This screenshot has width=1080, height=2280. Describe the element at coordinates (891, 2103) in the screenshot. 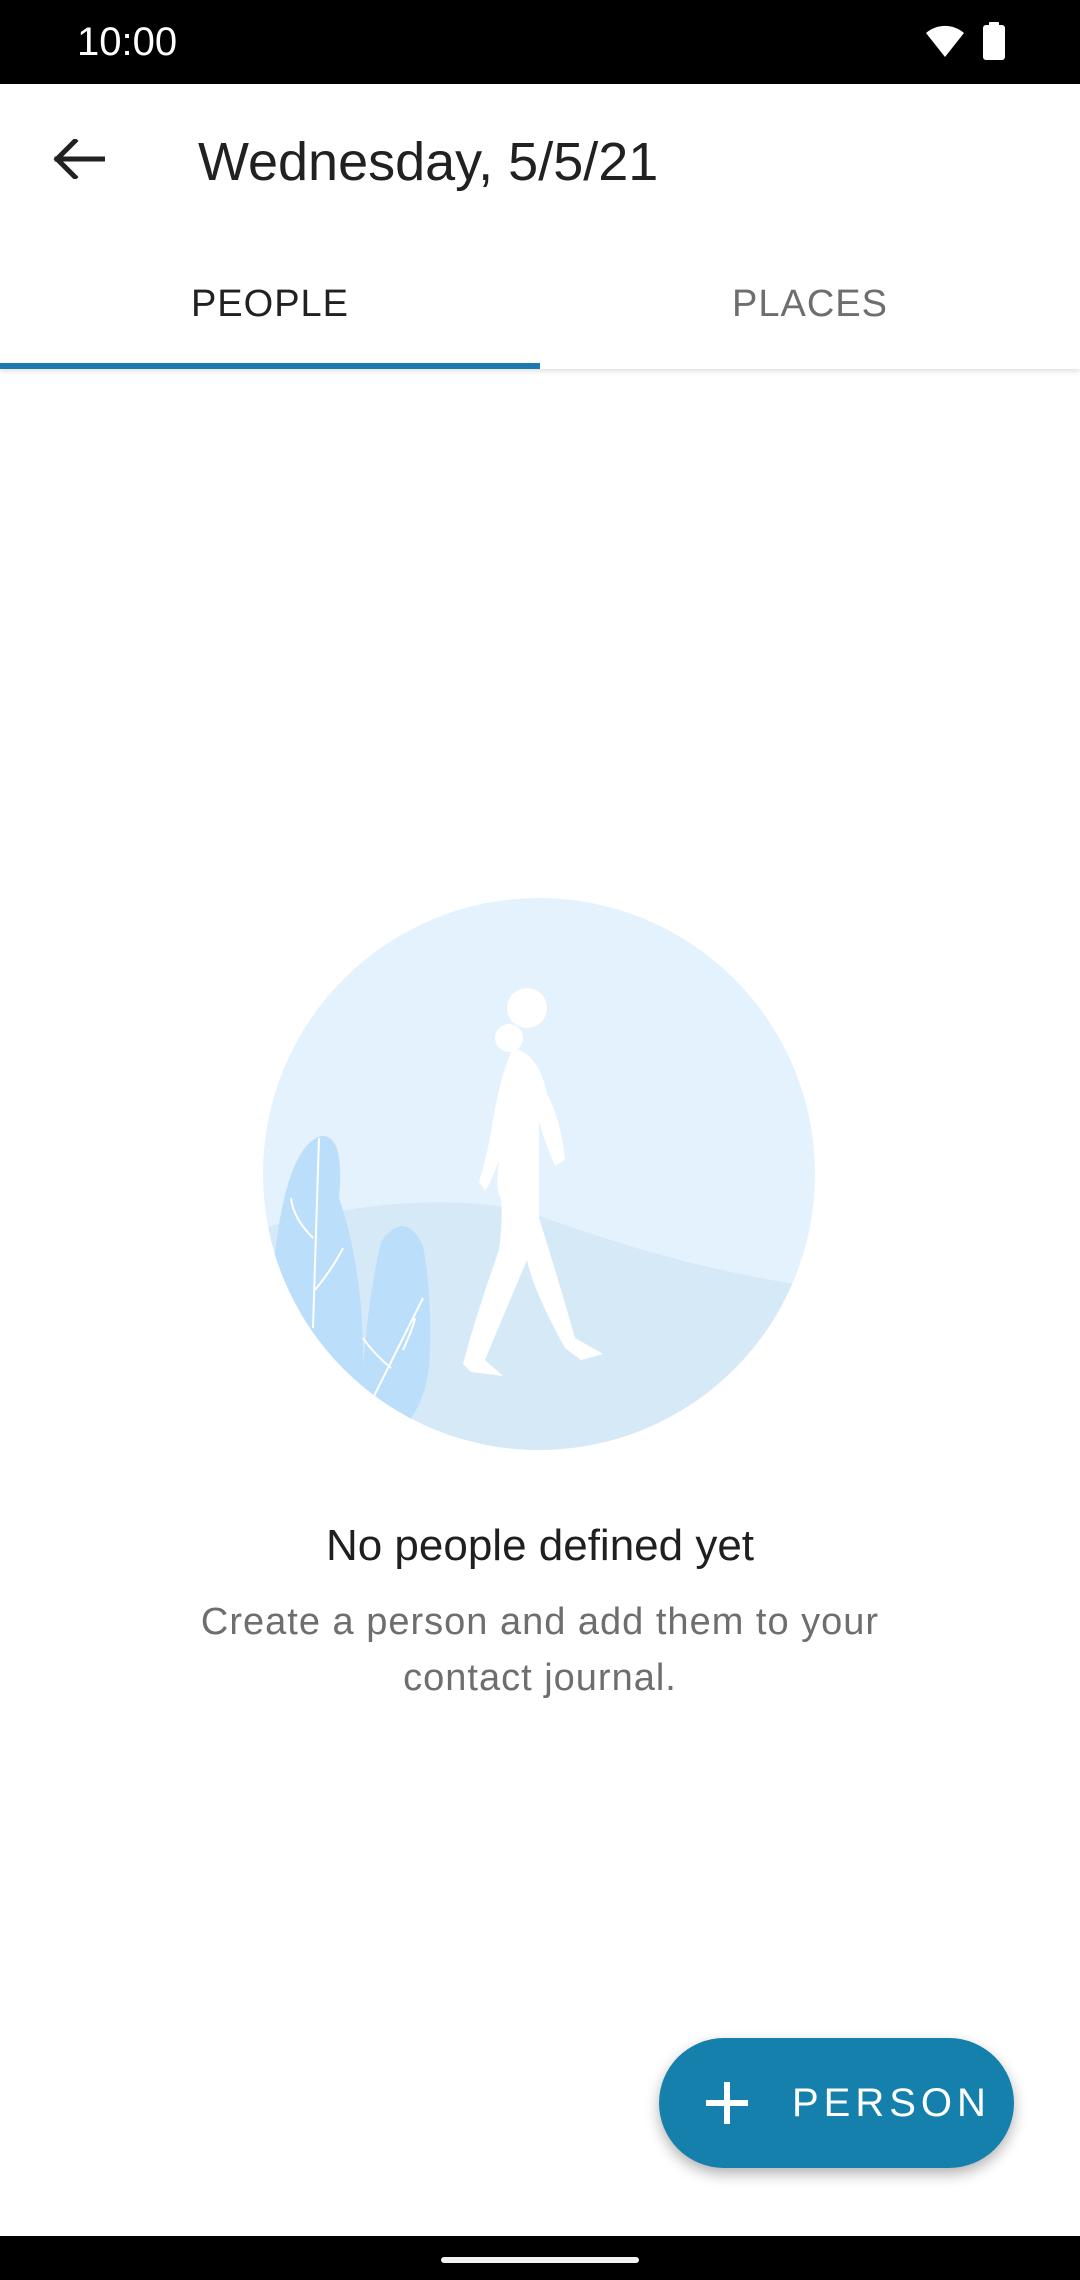

I see `add-person-label: PERSON` at that location.